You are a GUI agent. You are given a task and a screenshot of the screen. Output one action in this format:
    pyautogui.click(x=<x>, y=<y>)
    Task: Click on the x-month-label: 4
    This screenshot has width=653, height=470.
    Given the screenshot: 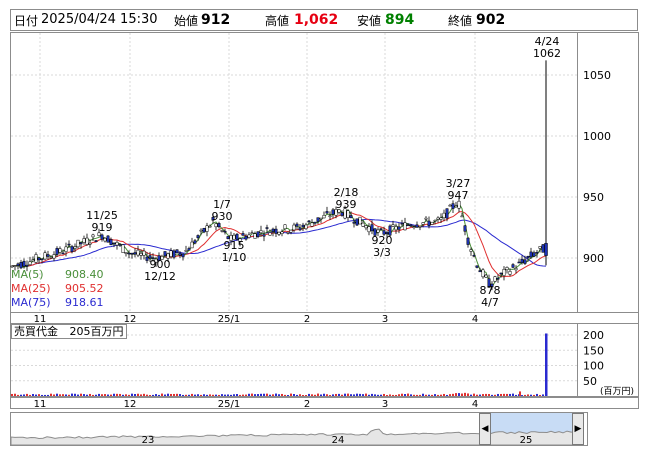 What is the action you would take?
    pyautogui.click(x=475, y=404)
    